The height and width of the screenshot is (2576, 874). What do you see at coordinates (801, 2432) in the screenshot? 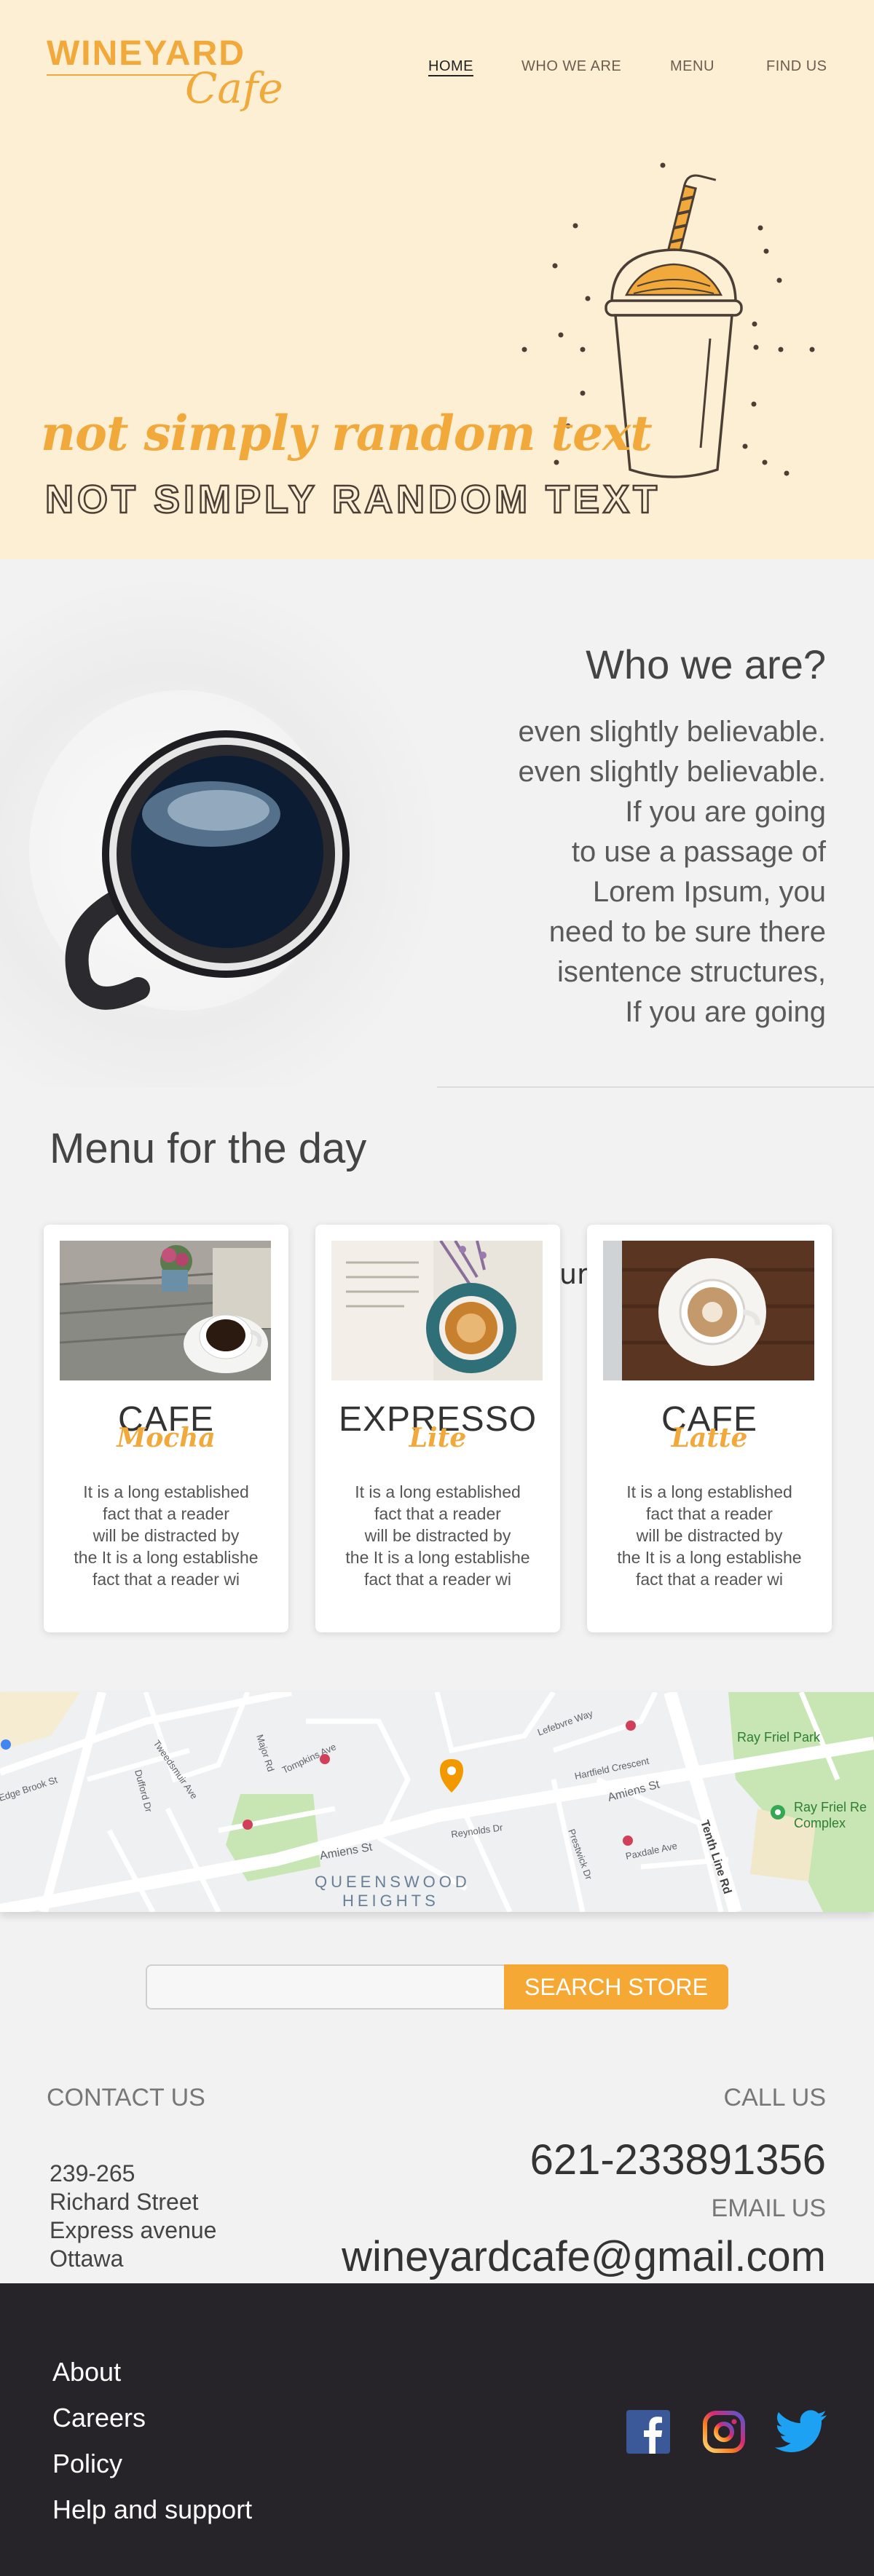
I see `twitter-icon` at bounding box center [801, 2432].